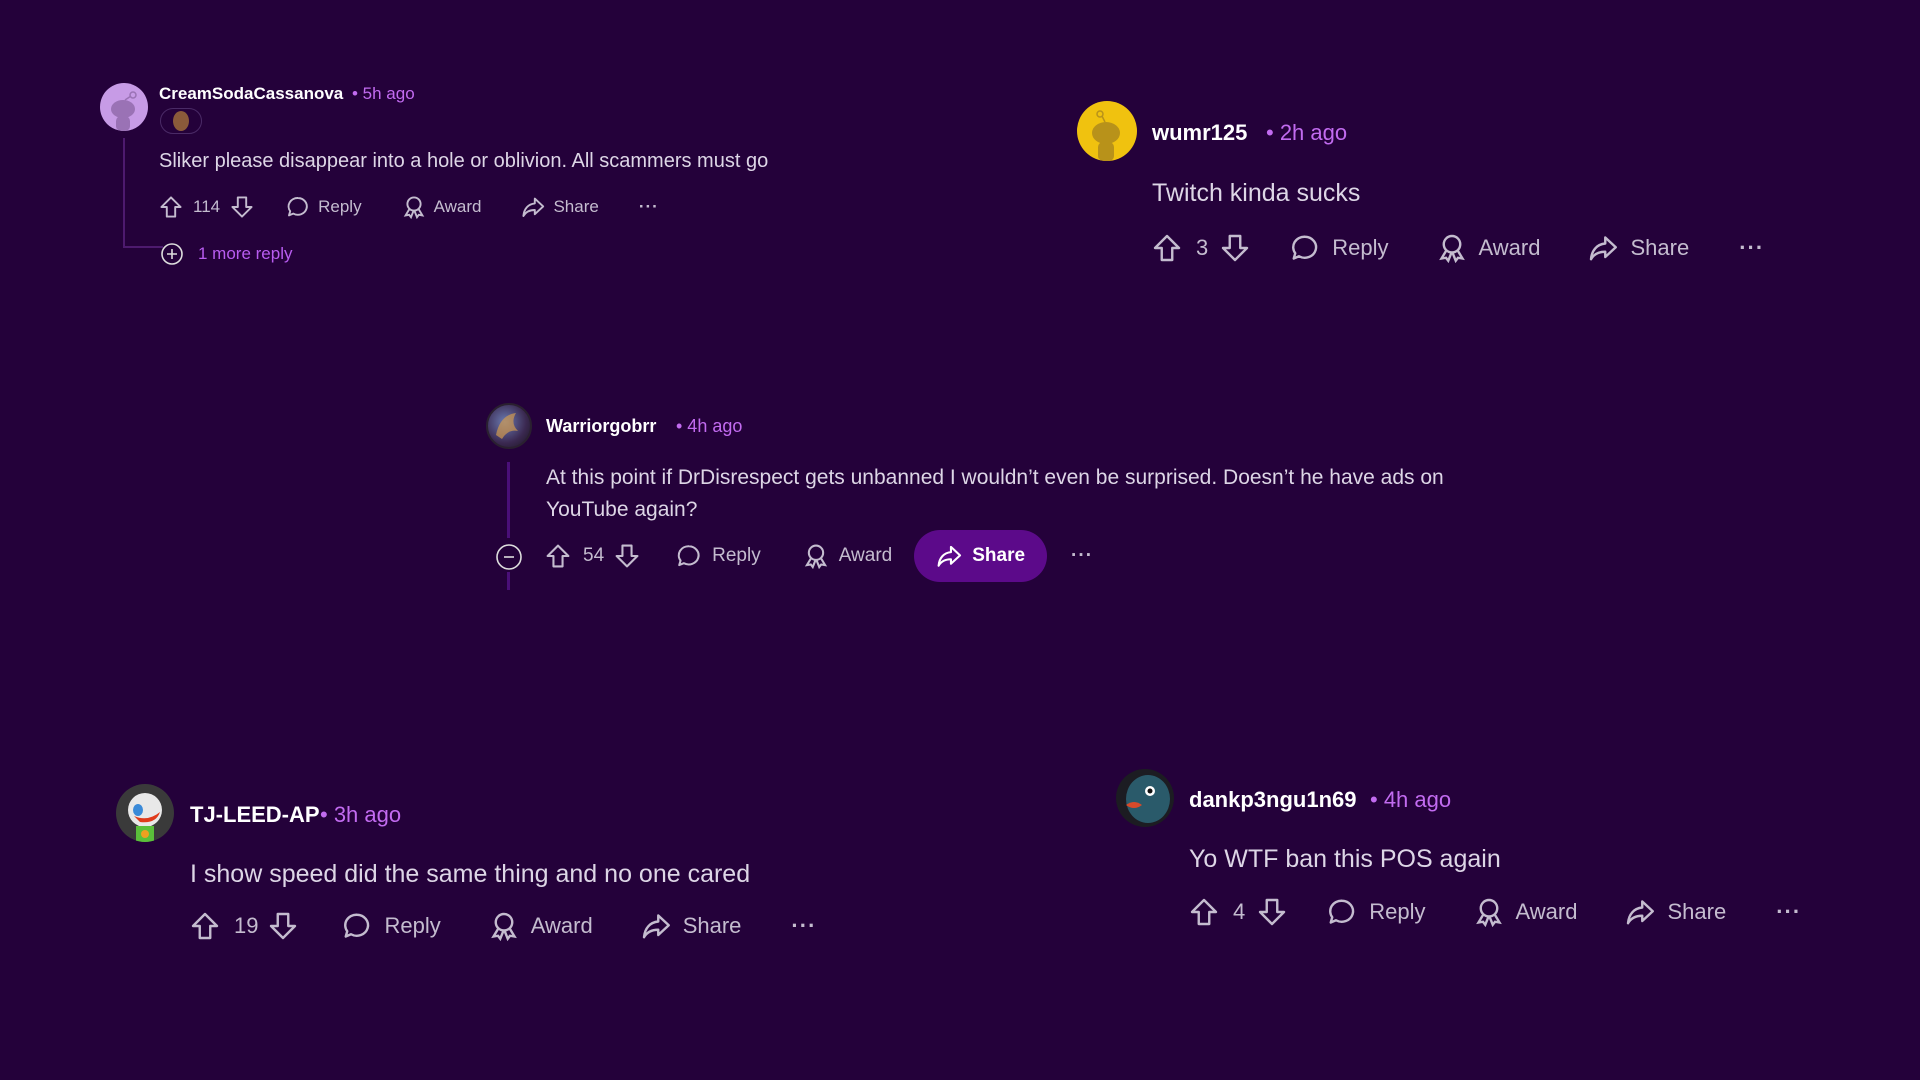 The height and width of the screenshot is (1080, 1920). I want to click on comment-text: Twitch kinda sucks, so click(1256, 193).